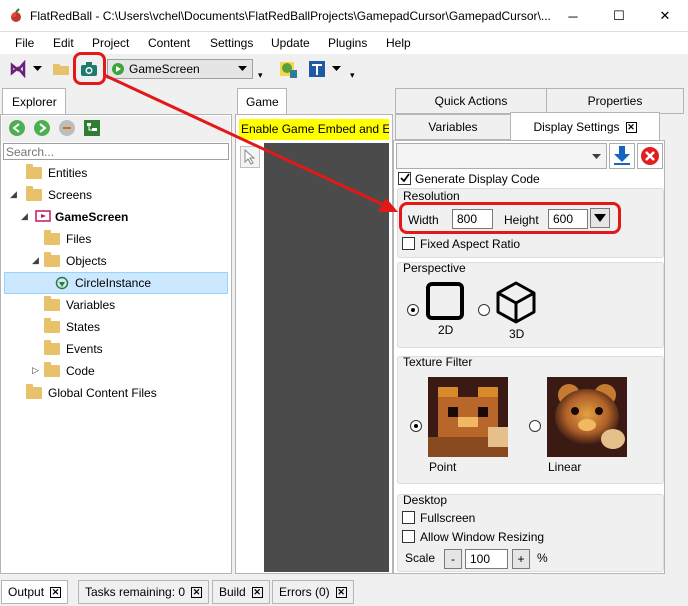 This screenshot has width=688, height=606. What do you see at coordinates (42, 128) in the screenshot?
I see `forward-icon` at bounding box center [42, 128].